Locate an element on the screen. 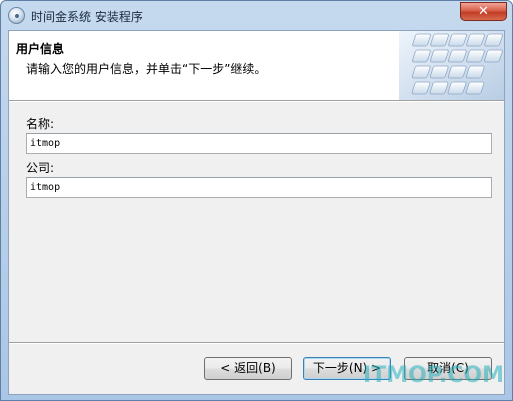 Image resolution: width=513 pixels, height=401 pixels. back-button: < 返回(B) is located at coordinates (248, 368).